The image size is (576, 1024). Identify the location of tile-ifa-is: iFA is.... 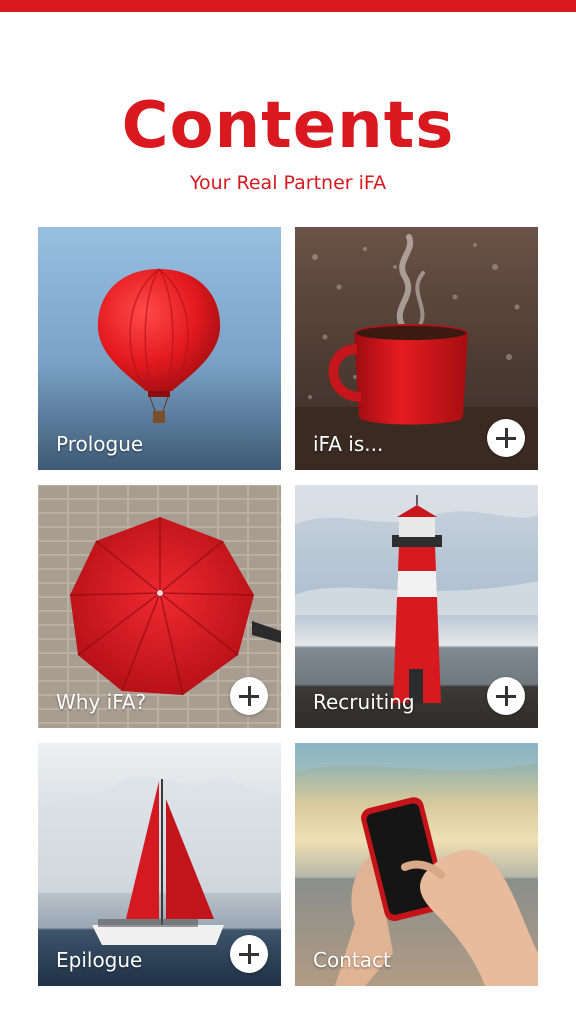
(416, 348).